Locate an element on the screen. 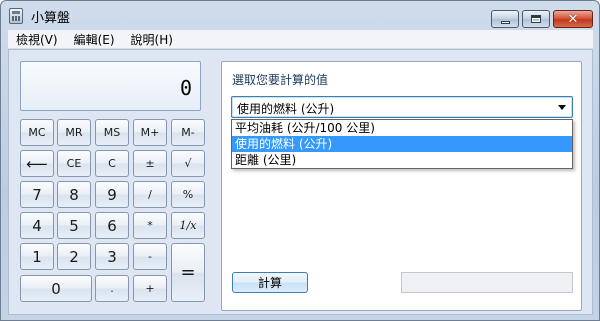 This screenshot has width=600, height=321. dropdown-arrow-icon is located at coordinates (562, 107).